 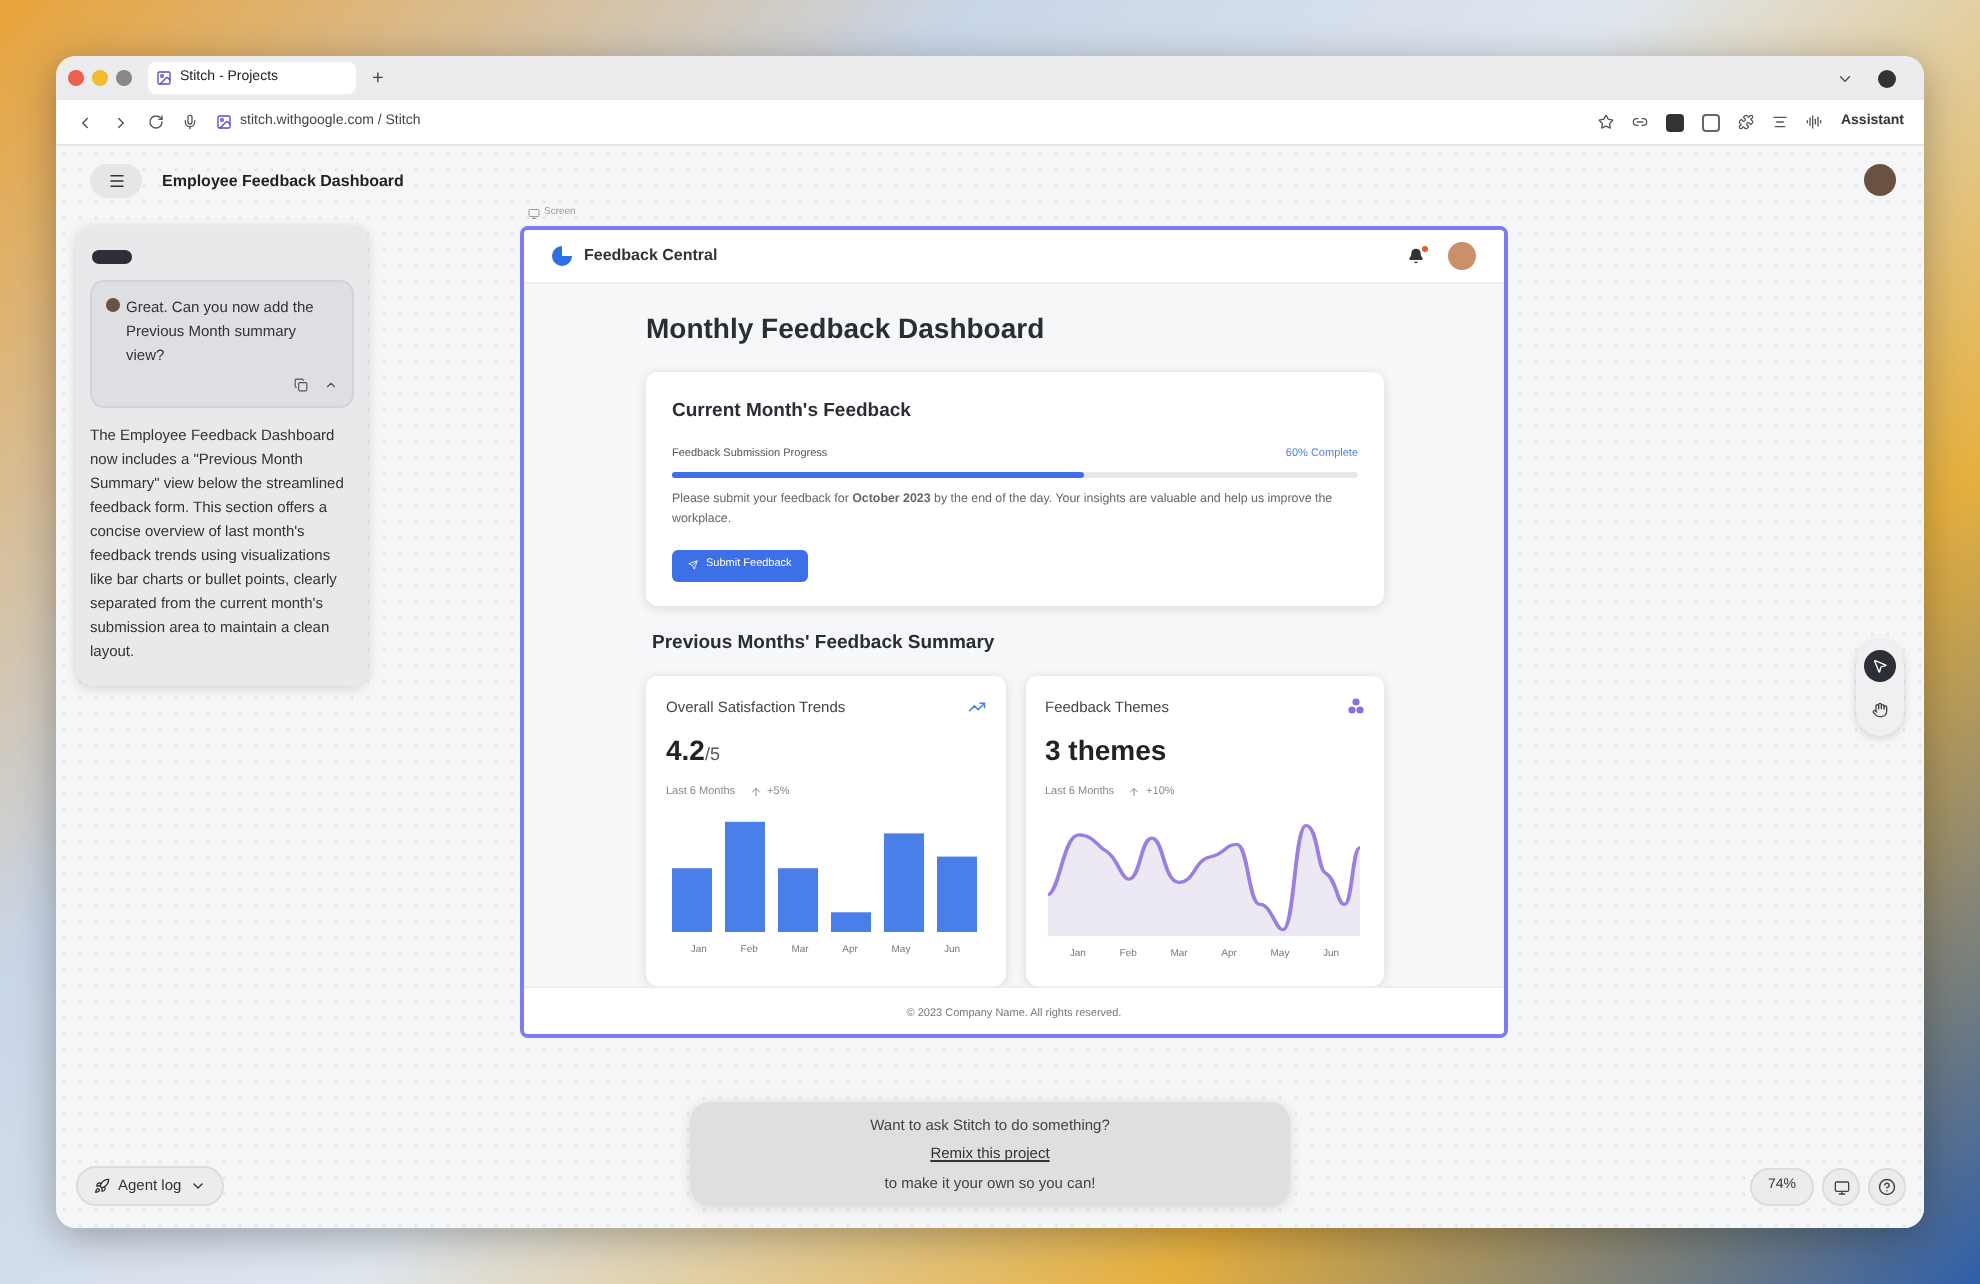 What do you see at coordinates (1606, 122) in the screenshot?
I see `bookmark-star-icon` at bounding box center [1606, 122].